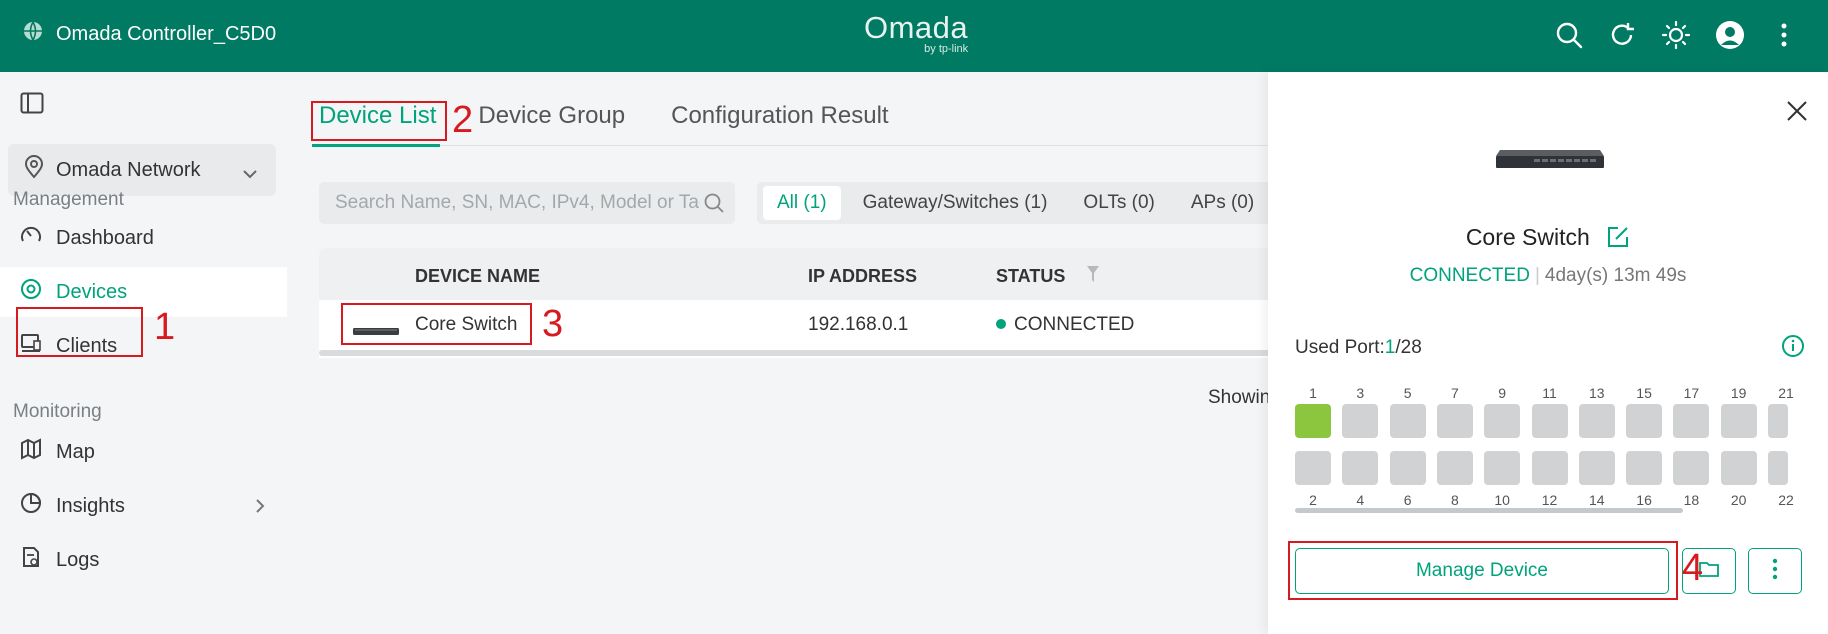 The image size is (1828, 634). I want to click on port-label: 2, so click(1313, 500).